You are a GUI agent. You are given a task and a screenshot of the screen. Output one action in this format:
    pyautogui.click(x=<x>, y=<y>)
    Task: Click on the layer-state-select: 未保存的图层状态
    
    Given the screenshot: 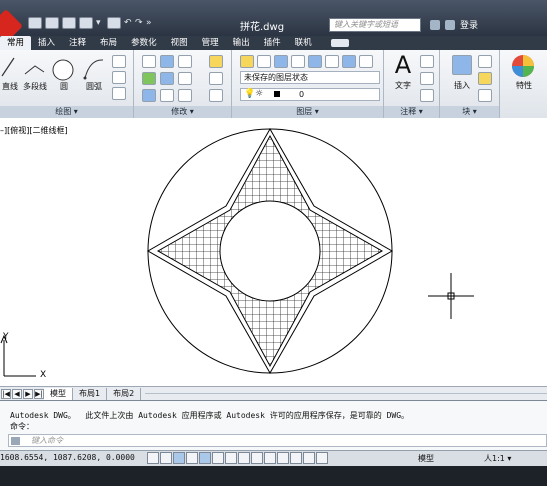 What is the action you would take?
    pyautogui.click(x=310, y=77)
    